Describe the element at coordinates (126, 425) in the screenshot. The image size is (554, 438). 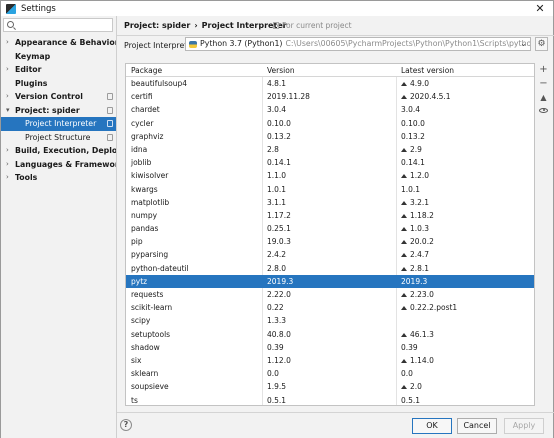
I see `help-icon: ?` at that location.